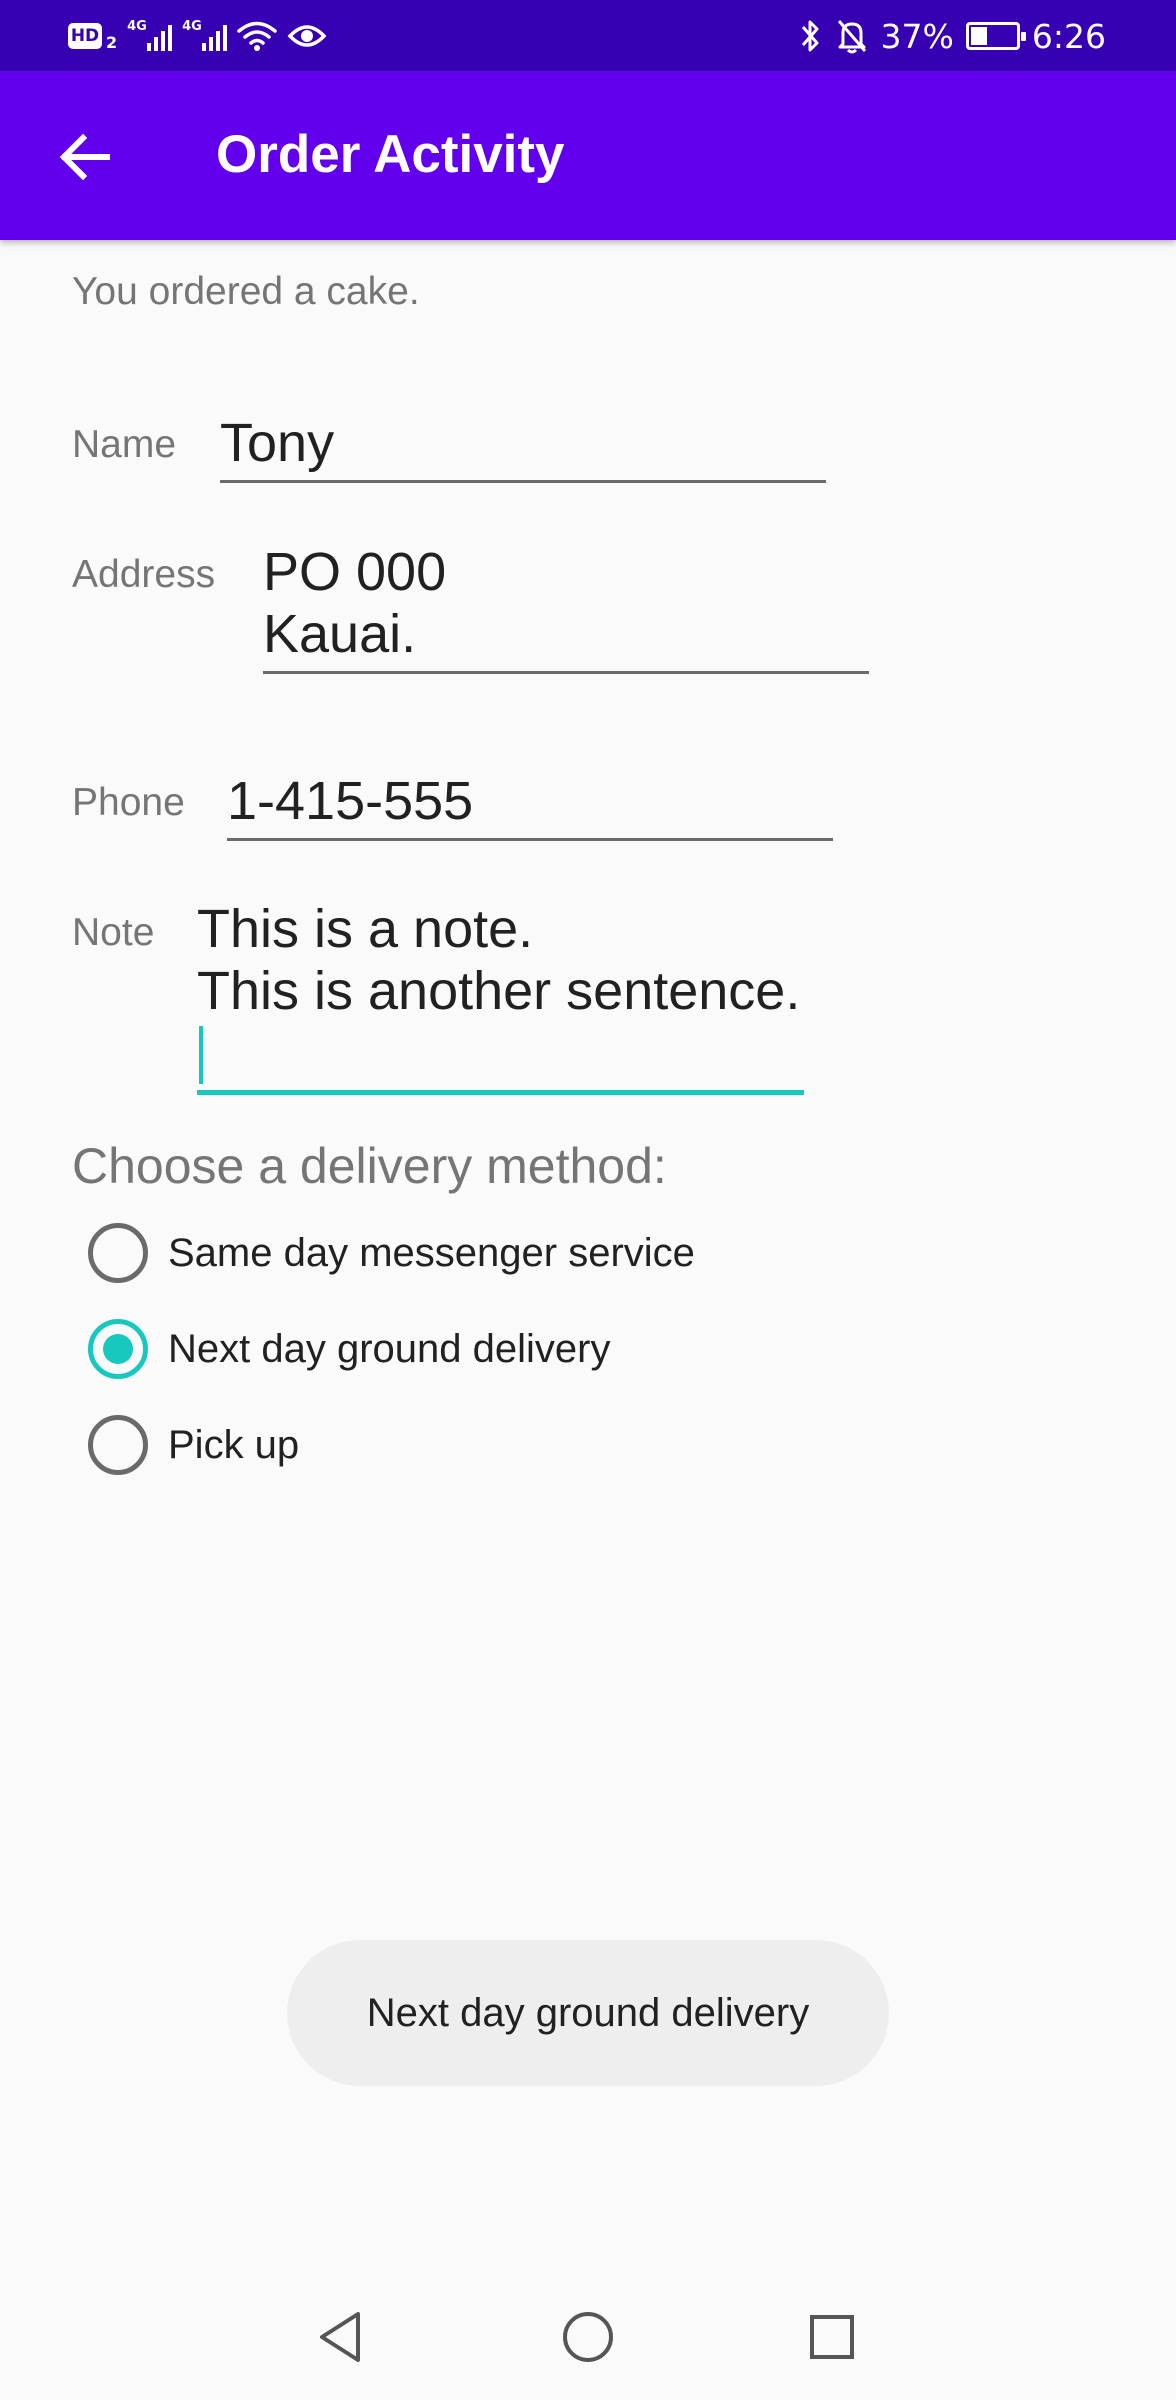 Image resolution: width=1176 pixels, height=2400 pixels. Describe the element at coordinates (124, 444) in the screenshot. I see `name-label: Name` at that location.